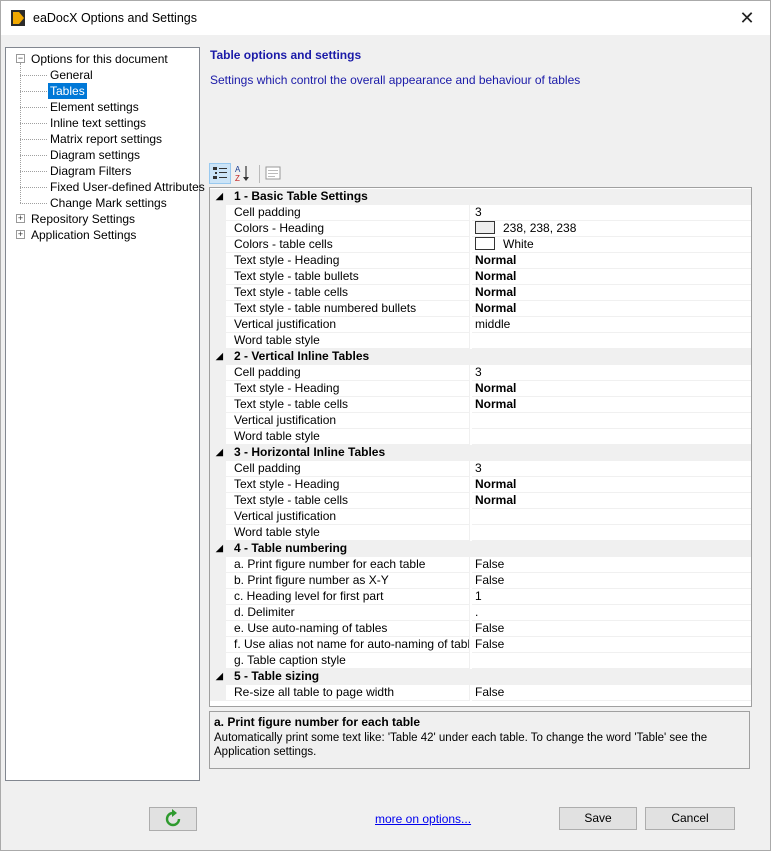 The height and width of the screenshot is (851, 771). What do you see at coordinates (244, 173) in the screenshot?
I see `alphabetical-button: A Z` at bounding box center [244, 173].